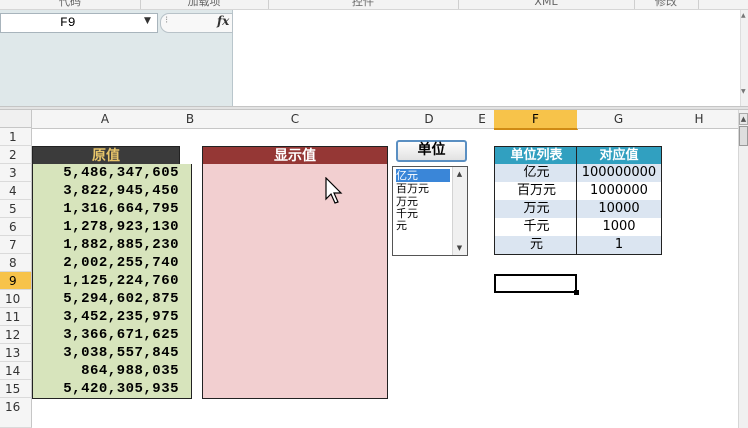 The height and width of the screenshot is (428, 748). I want to click on name-box, so click(79, 23).